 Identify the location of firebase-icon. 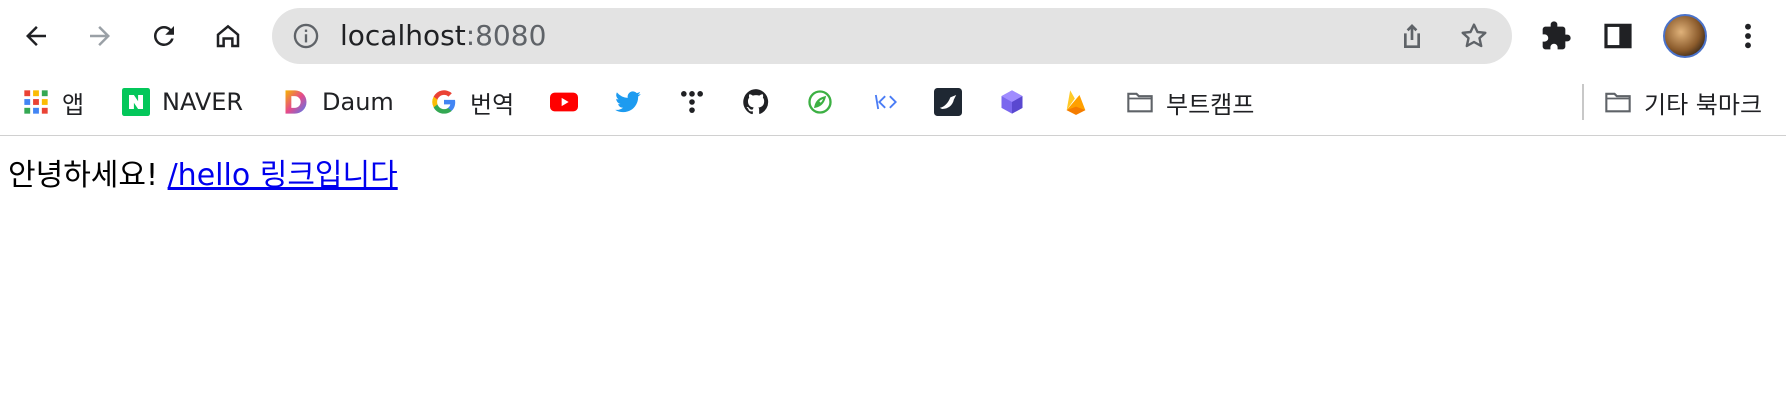
(1076, 102).